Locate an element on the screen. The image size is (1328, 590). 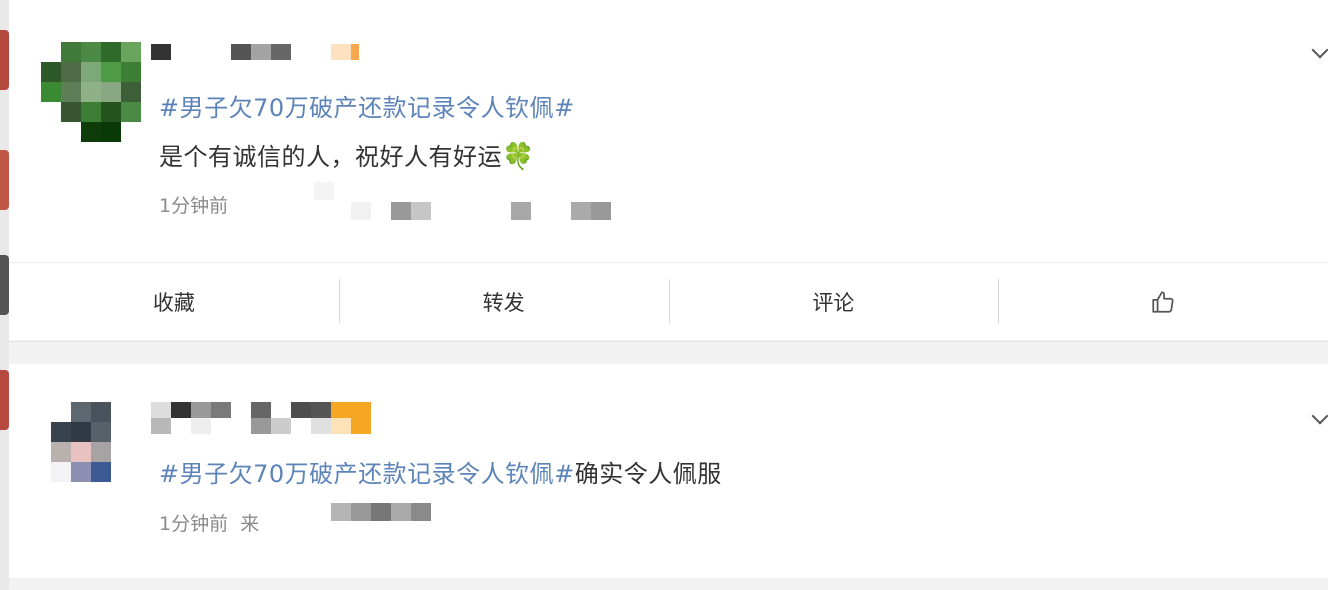
post-meta: 1分钟前 来 is located at coordinates (209, 522).